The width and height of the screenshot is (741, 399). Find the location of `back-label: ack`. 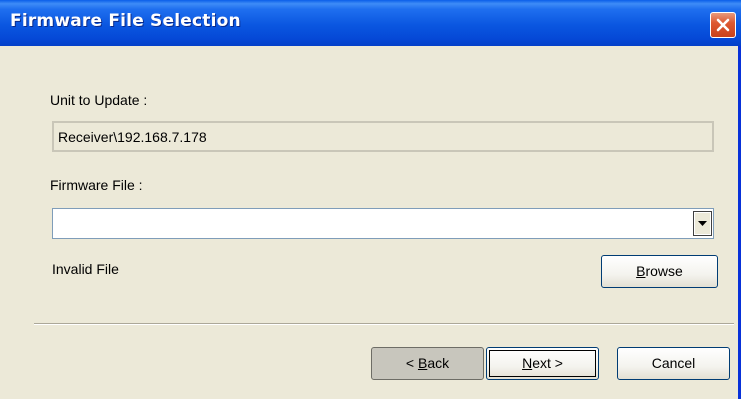

back-label: ack is located at coordinates (438, 363).